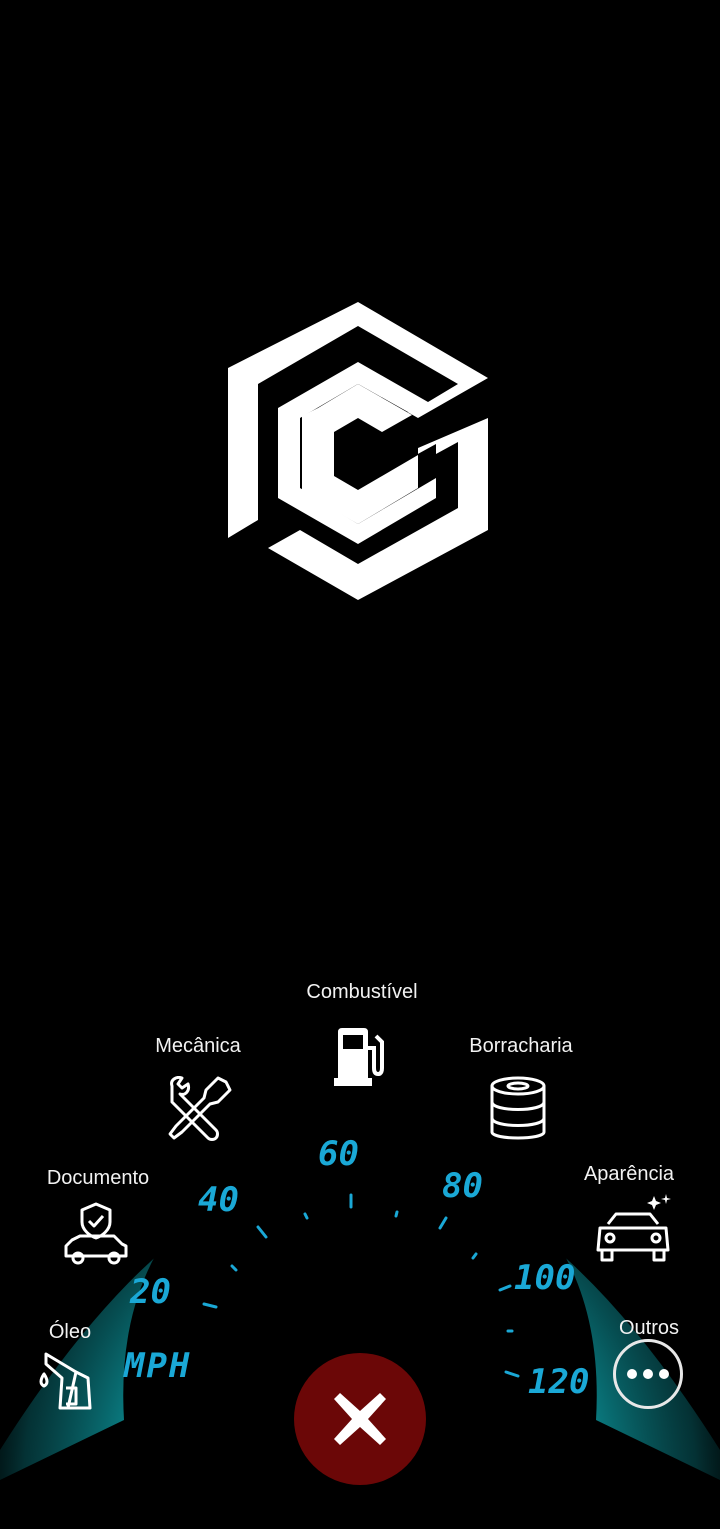 Image resolution: width=720 pixels, height=1529 pixels. Describe the element at coordinates (200, 1108) in the screenshot. I see `wrench-screwdriver-icon` at that location.